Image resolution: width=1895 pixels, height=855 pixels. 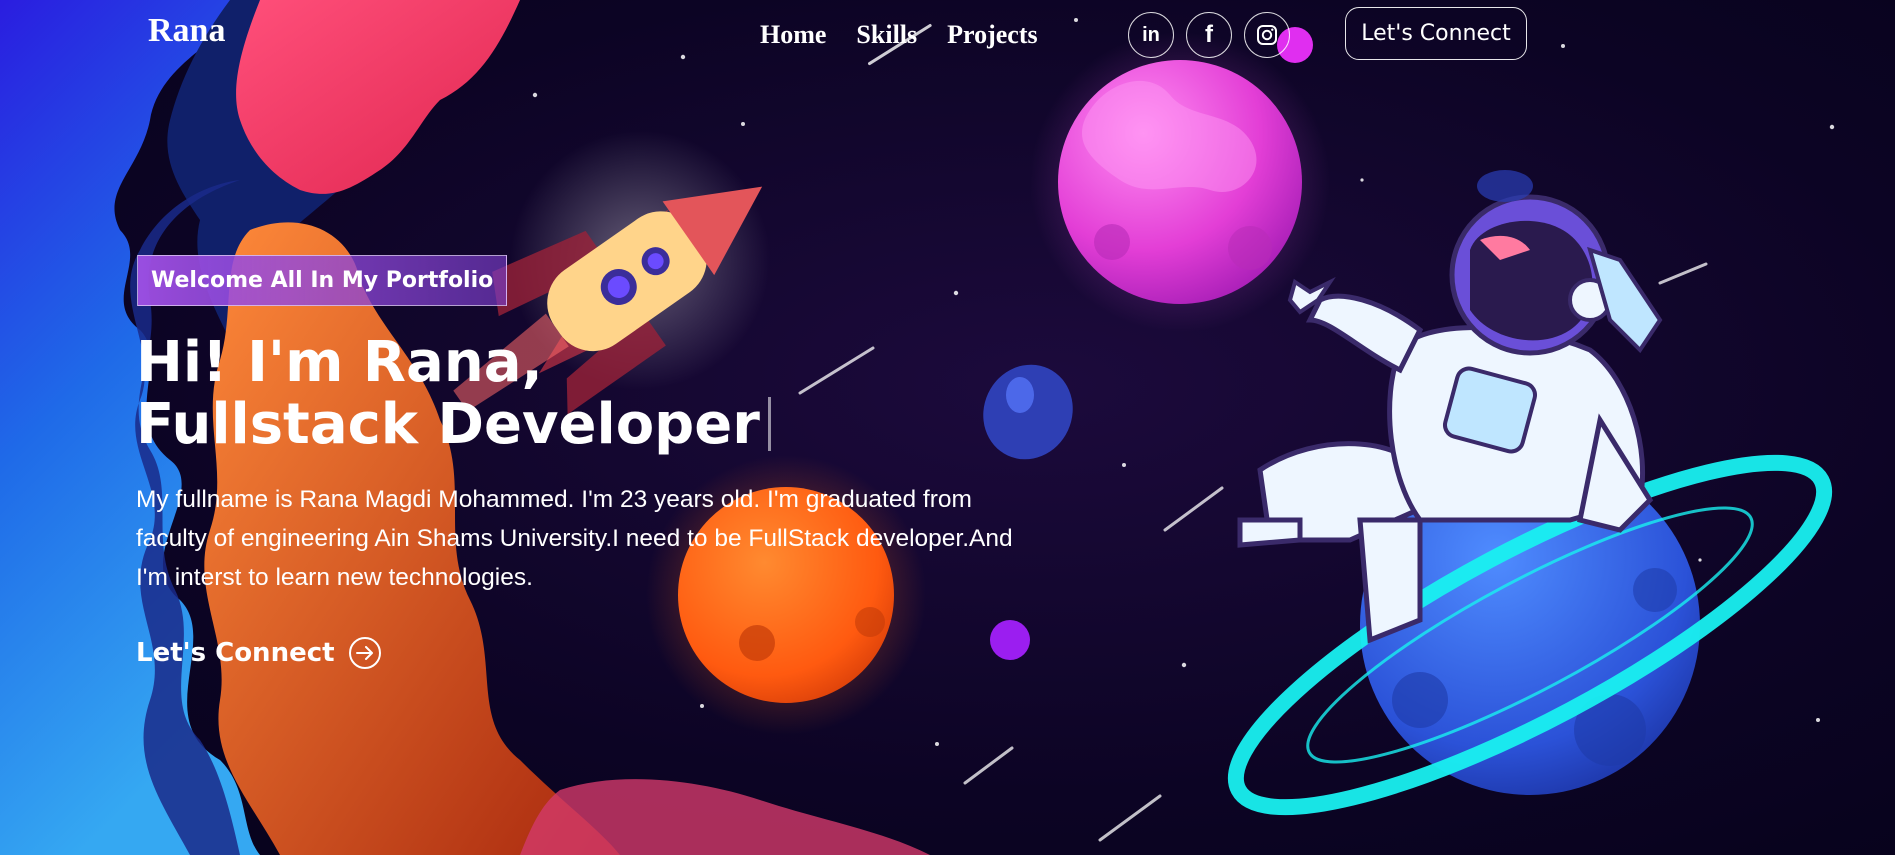 What do you see at coordinates (339, 362) in the screenshot?
I see `headline-greeting: Hi! I'm Rana,` at bounding box center [339, 362].